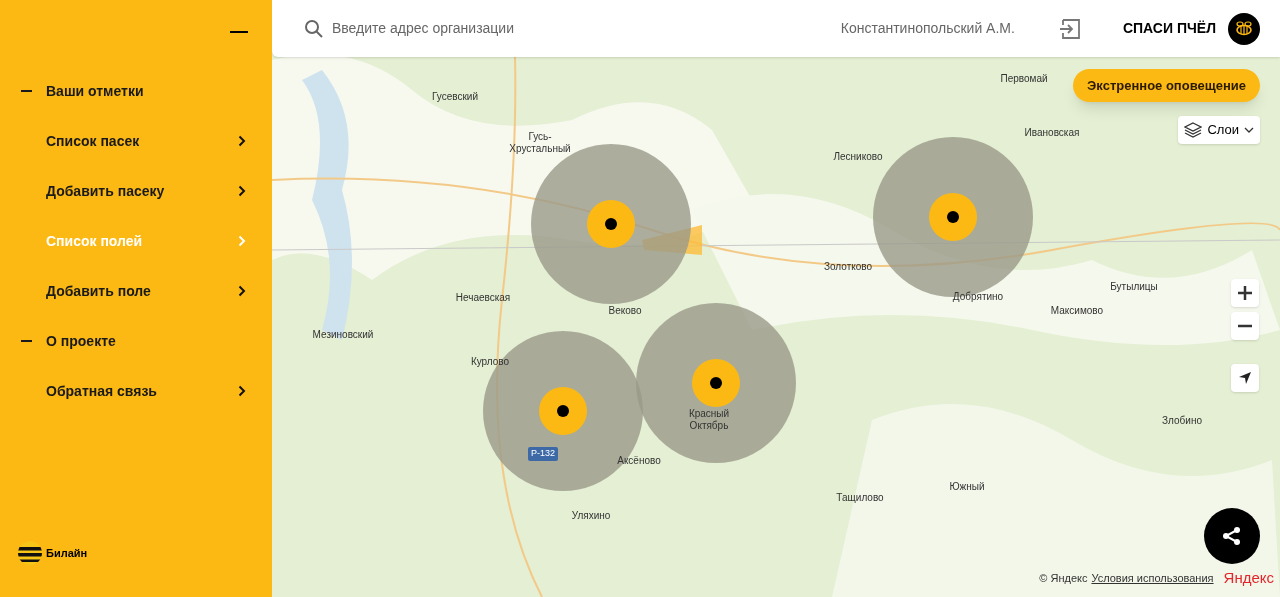  What do you see at coordinates (136, 91) in the screenshot?
I see `menu-item: Ваши отметки` at bounding box center [136, 91].